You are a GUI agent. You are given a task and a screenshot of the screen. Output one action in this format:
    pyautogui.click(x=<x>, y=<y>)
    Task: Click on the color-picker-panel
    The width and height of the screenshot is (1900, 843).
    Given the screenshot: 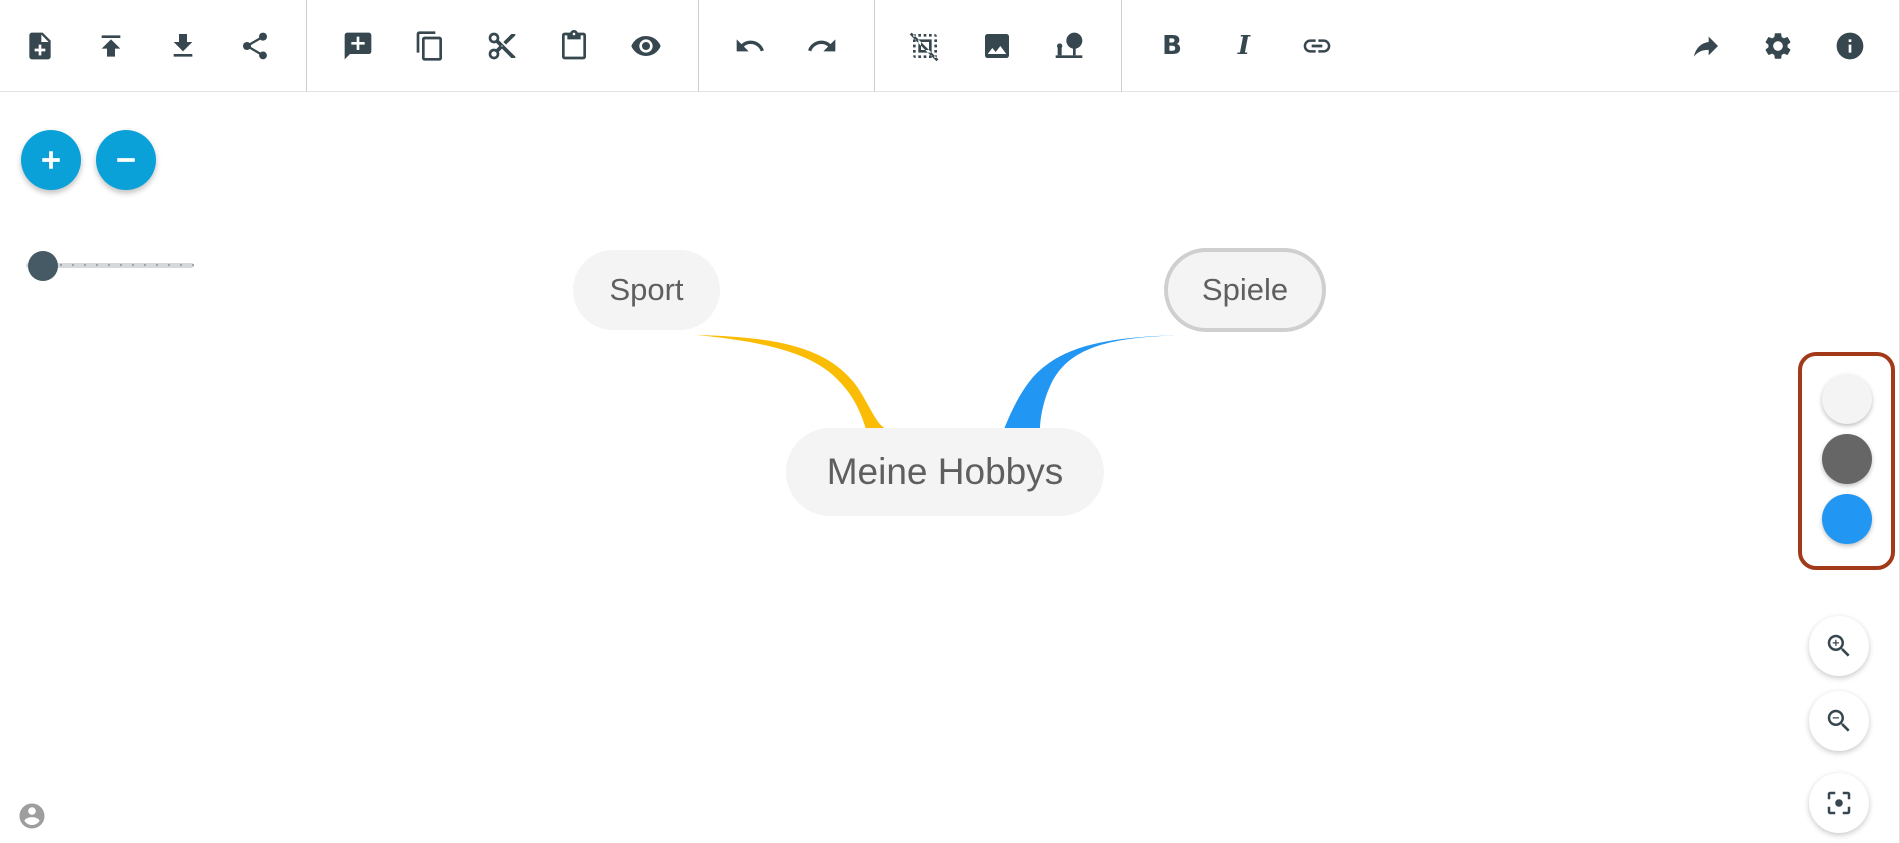 What is the action you would take?
    pyautogui.click(x=1846, y=461)
    